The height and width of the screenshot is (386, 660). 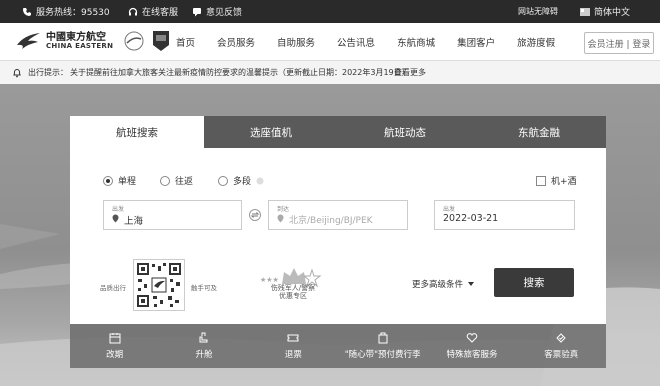 I want to click on language-selector: 简体中文, so click(x=605, y=11).